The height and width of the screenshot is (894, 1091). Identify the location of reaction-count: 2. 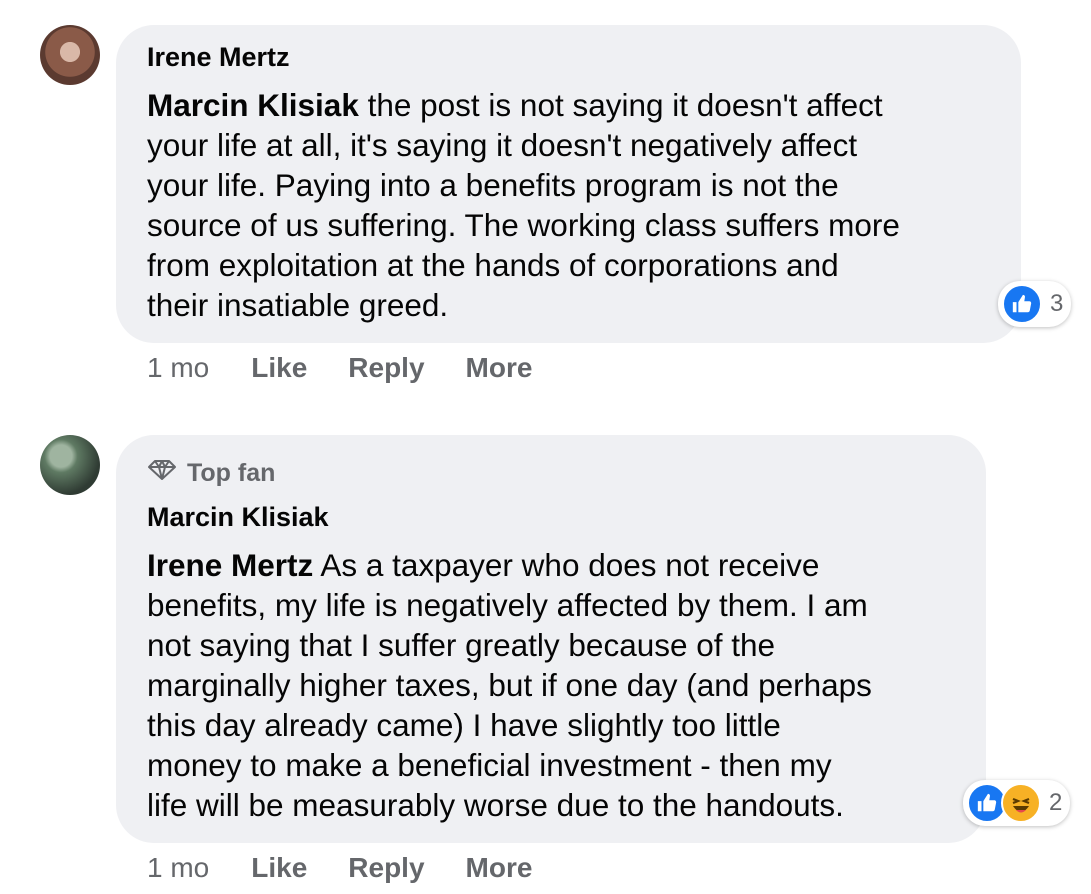
(1056, 802).